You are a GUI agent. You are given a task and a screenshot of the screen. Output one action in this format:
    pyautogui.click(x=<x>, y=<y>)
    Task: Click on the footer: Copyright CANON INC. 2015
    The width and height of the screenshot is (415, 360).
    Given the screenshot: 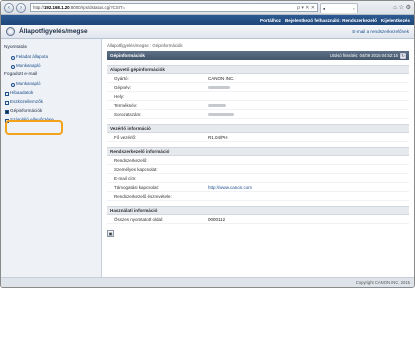 What is the action you would take?
    pyautogui.click(x=207, y=282)
    